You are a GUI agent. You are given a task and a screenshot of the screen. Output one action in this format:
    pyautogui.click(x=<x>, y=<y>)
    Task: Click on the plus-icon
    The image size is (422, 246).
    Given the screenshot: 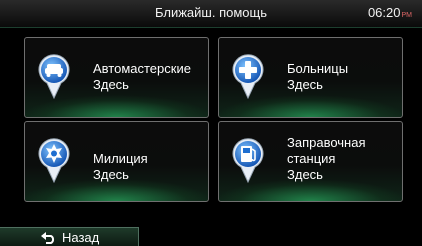 What is the action you would take?
    pyautogui.click(x=248, y=76)
    